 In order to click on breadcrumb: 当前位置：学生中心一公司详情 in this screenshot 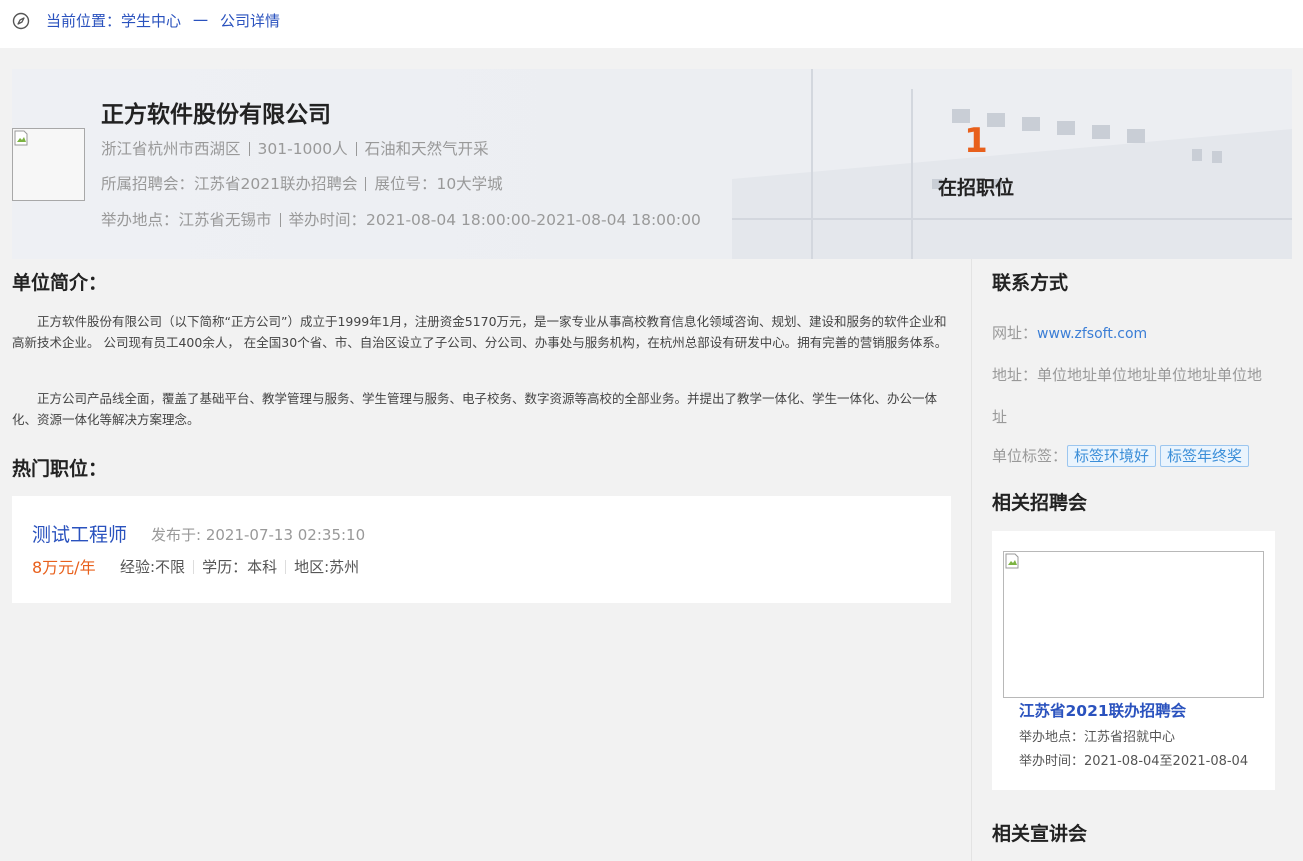, I will do `click(163, 21)`.